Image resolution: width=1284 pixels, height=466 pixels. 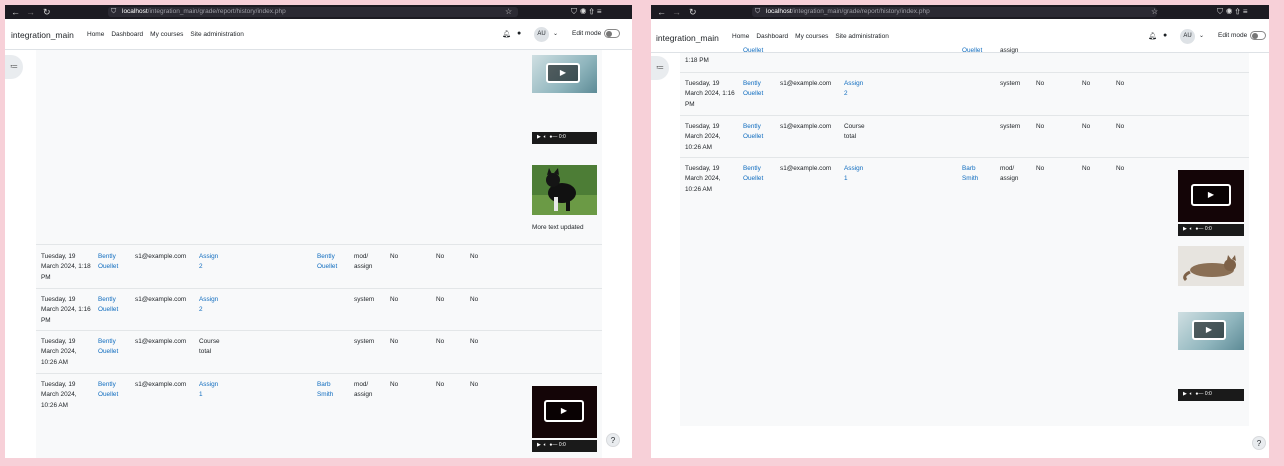 I want to click on media-caption: More text updated, so click(x=558, y=227).